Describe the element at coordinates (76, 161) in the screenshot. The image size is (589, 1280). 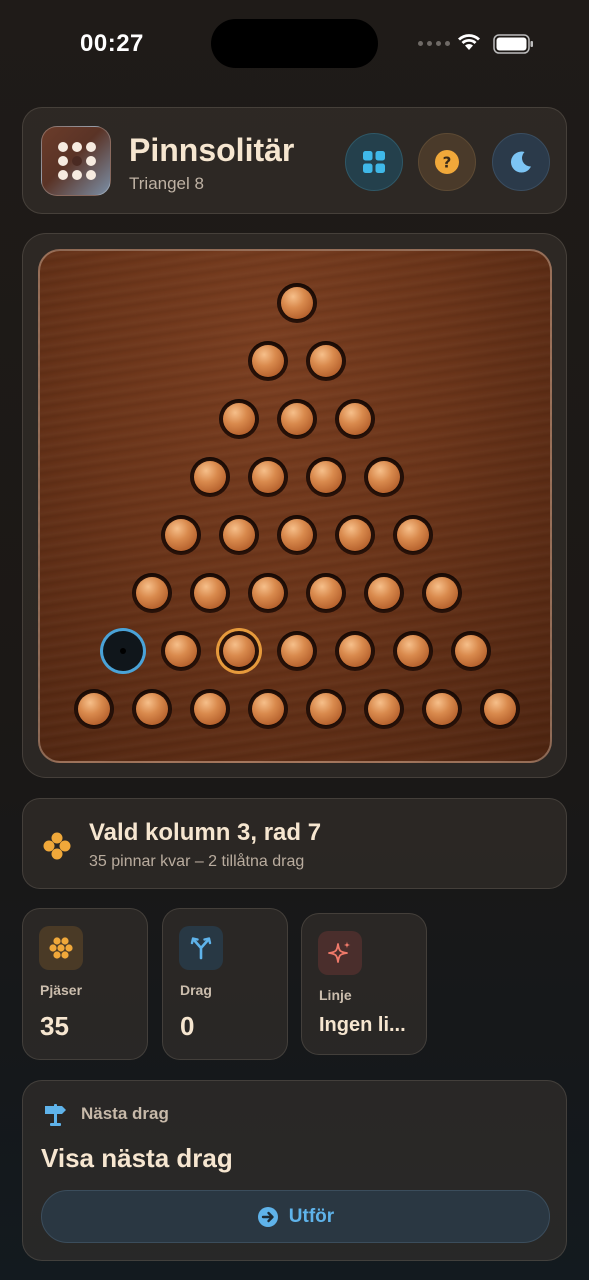
I see `app-icon` at that location.